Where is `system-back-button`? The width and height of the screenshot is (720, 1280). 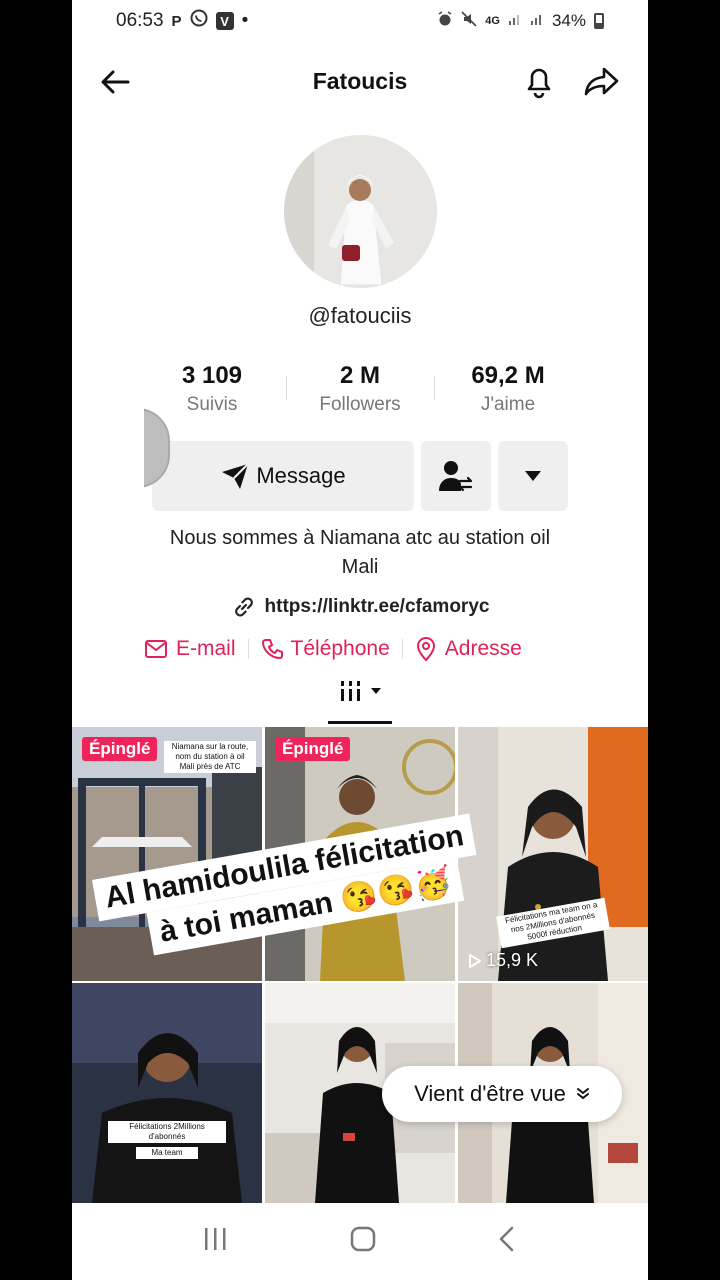
system-back-button is located at coordinates (507, 1241).